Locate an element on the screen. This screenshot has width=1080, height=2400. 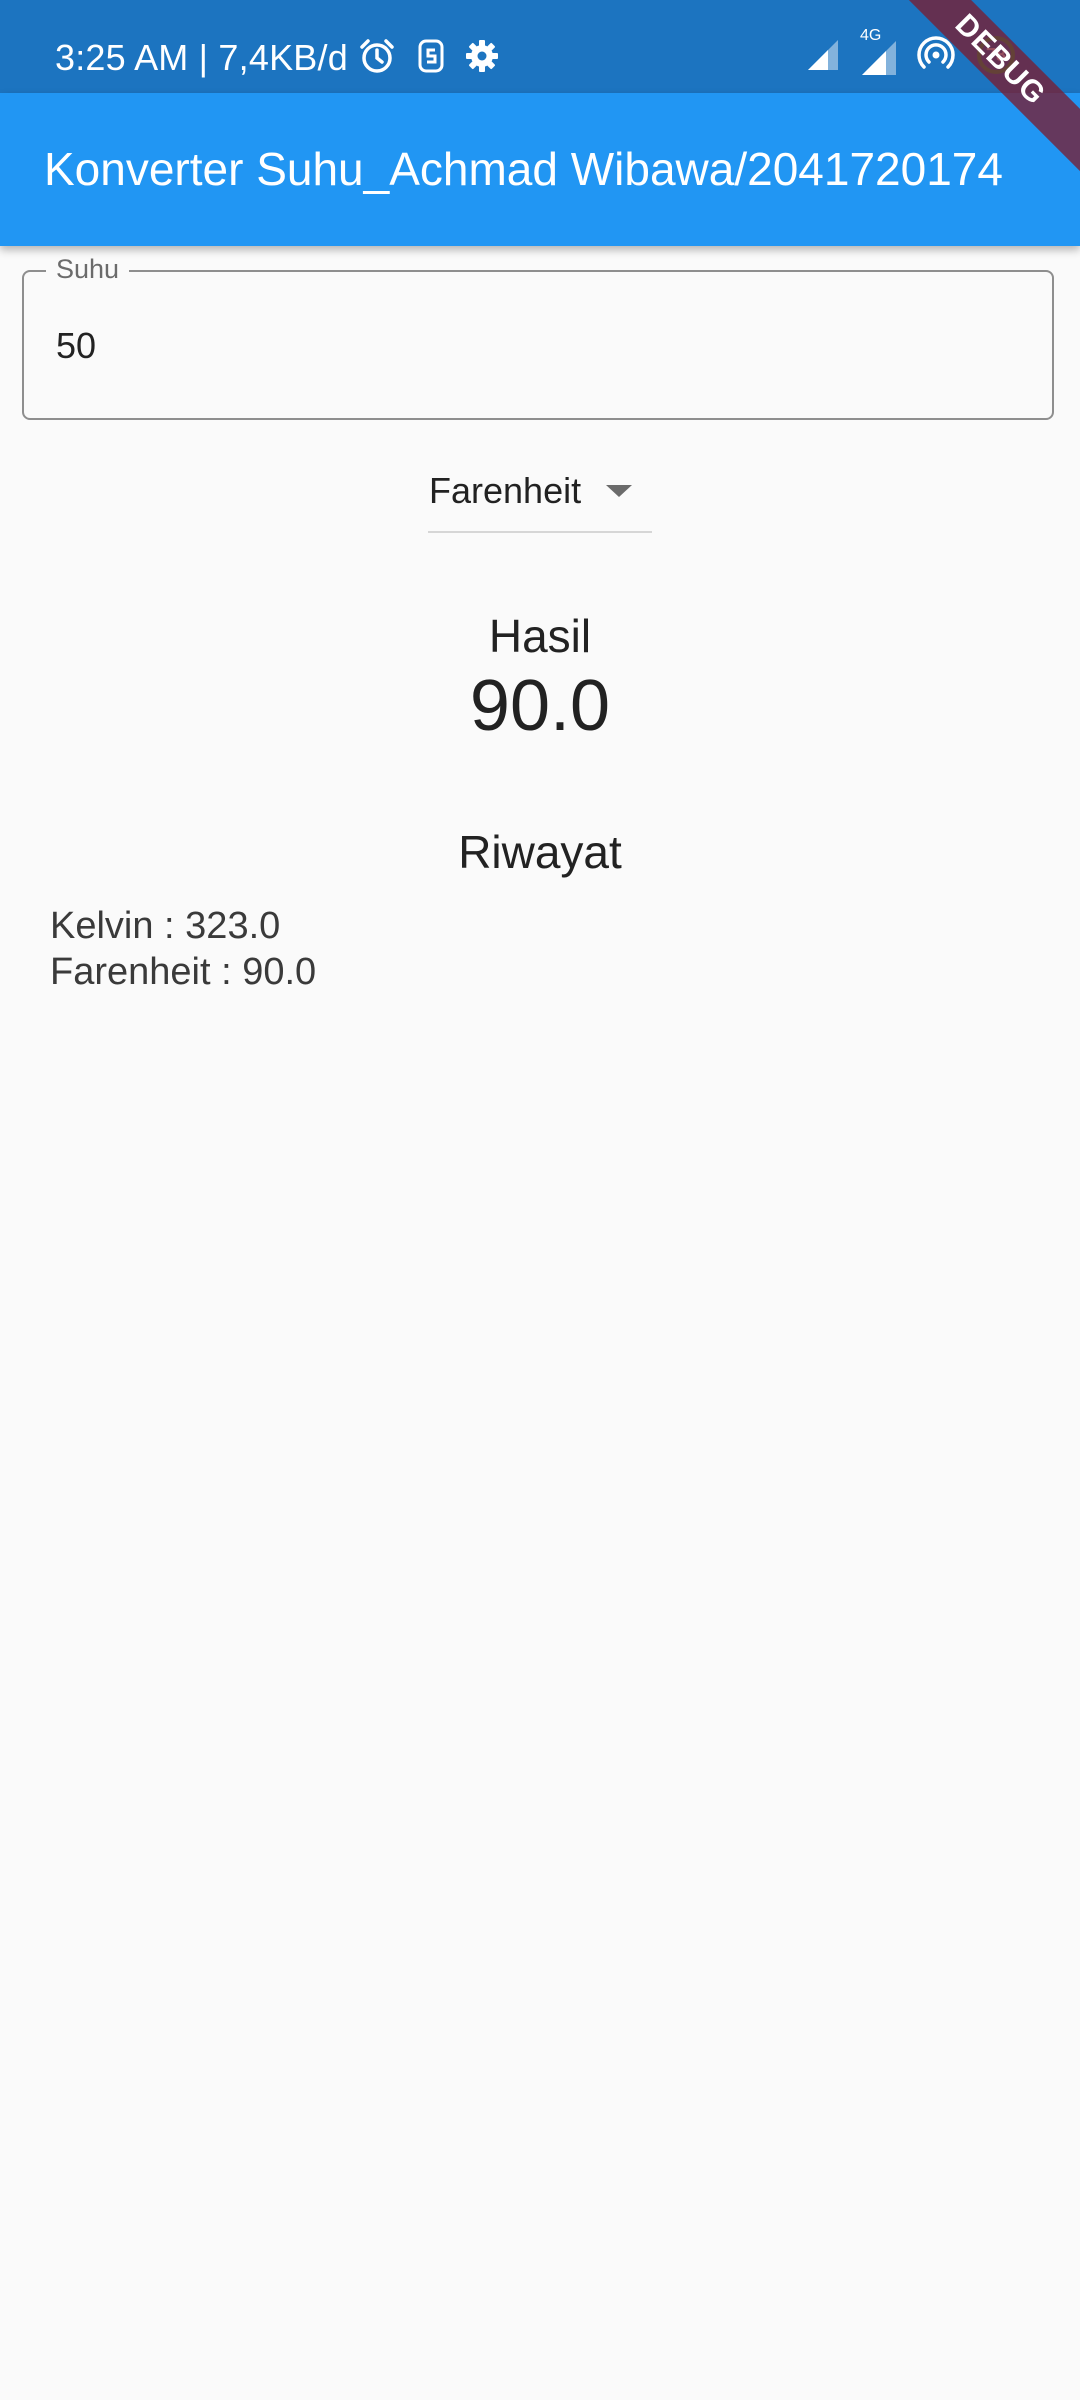
history-item: Kelvin : 323.0 is located at coordinates (165, 926).